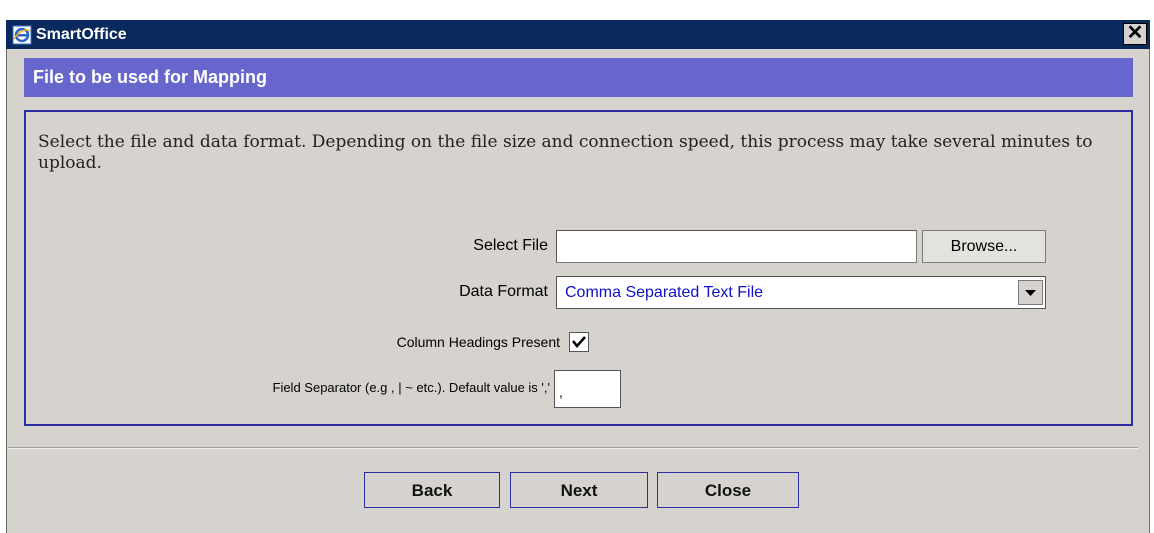  Describe the element at coordinates (573, 448) in the screenshot. I see `footer-divider` at that location.